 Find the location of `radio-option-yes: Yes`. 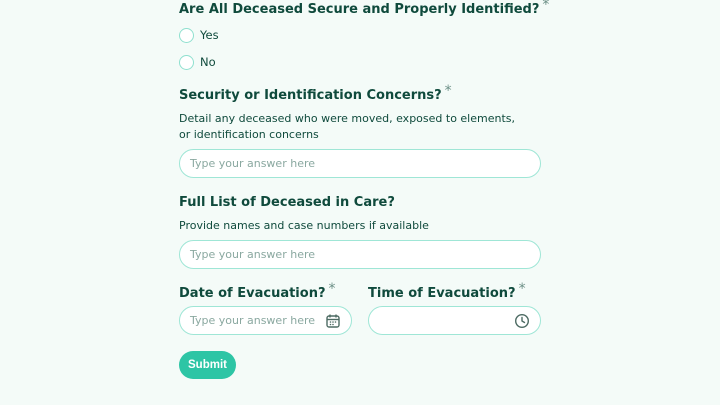

radio-option-yes: Yes is located at coordinates (199, 35).